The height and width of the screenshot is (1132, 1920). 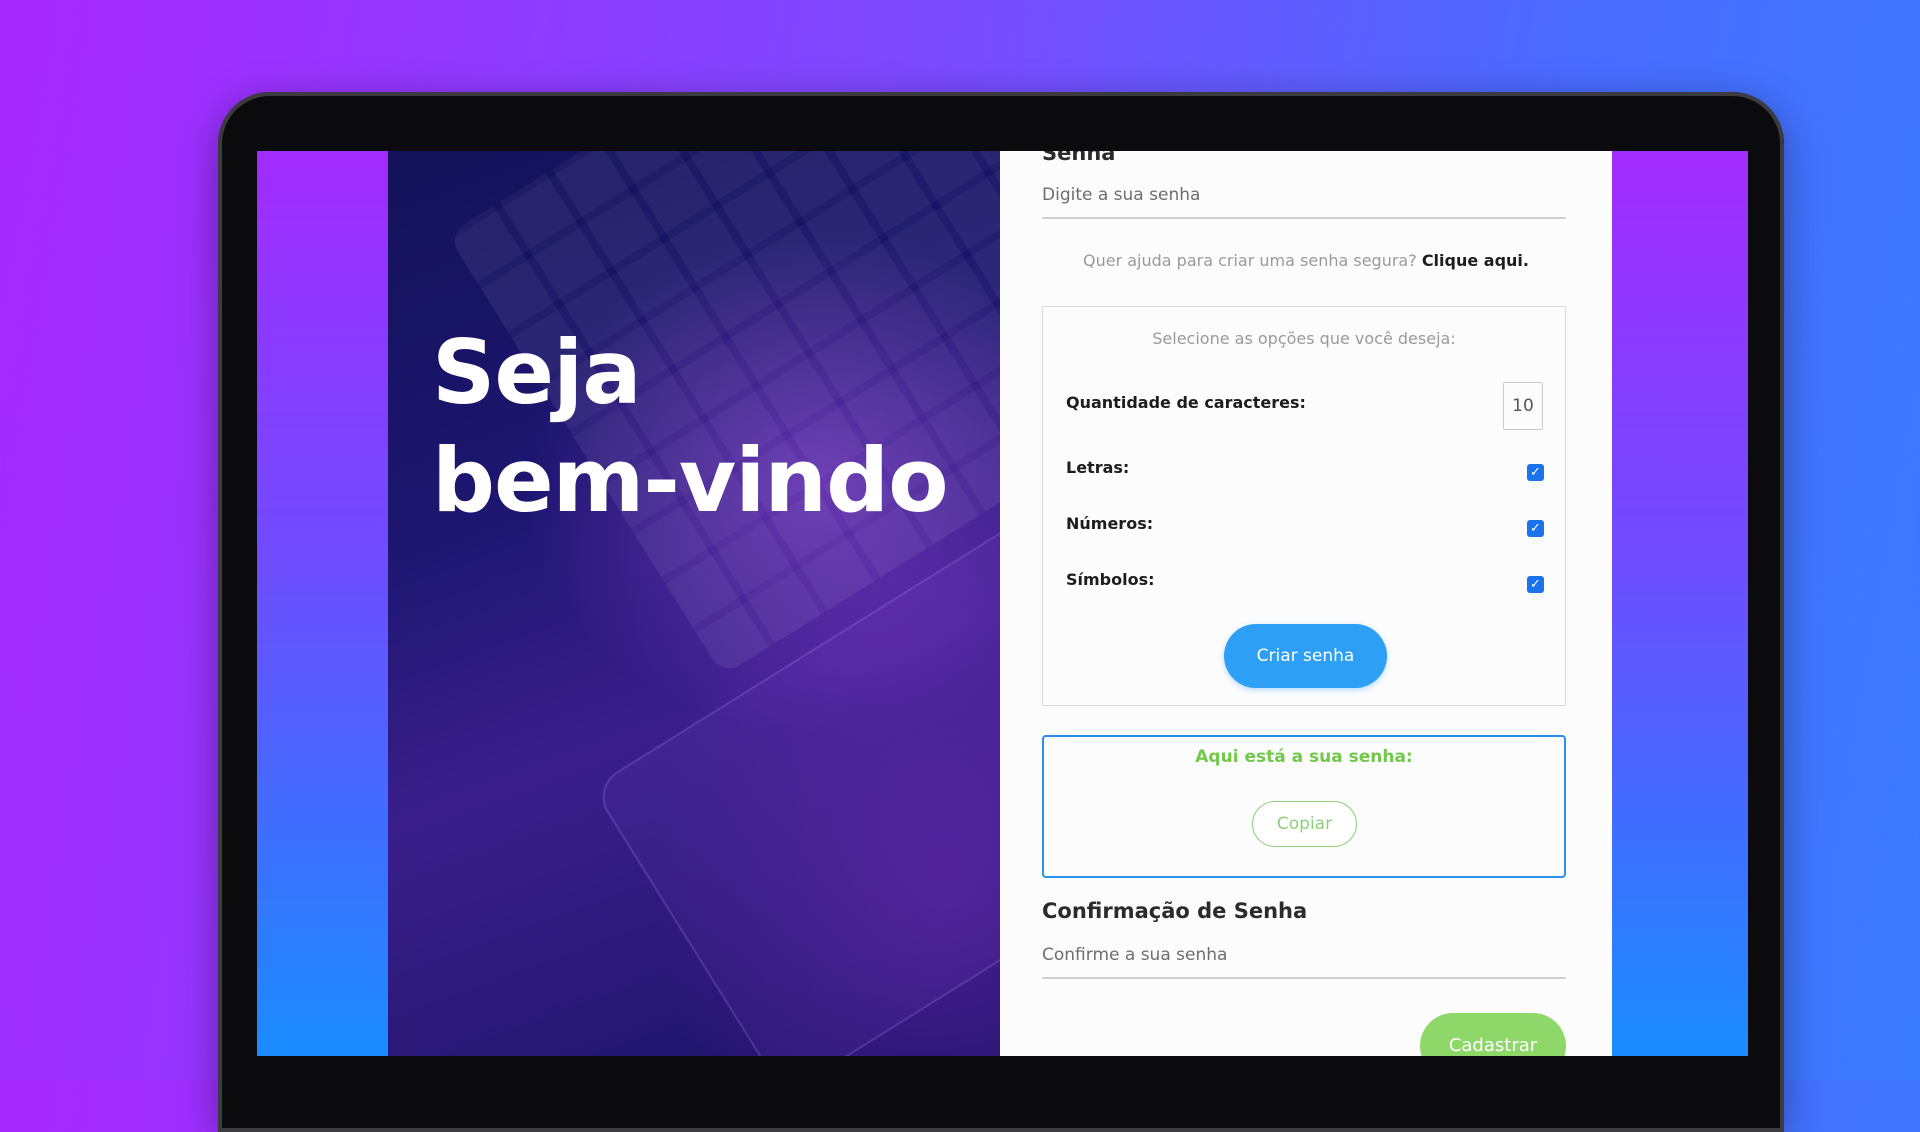 What do you see at coordinates (1110, 523) in the screenshot?
I see `numbers-label: Números:` at bounding box center [1110, 523].